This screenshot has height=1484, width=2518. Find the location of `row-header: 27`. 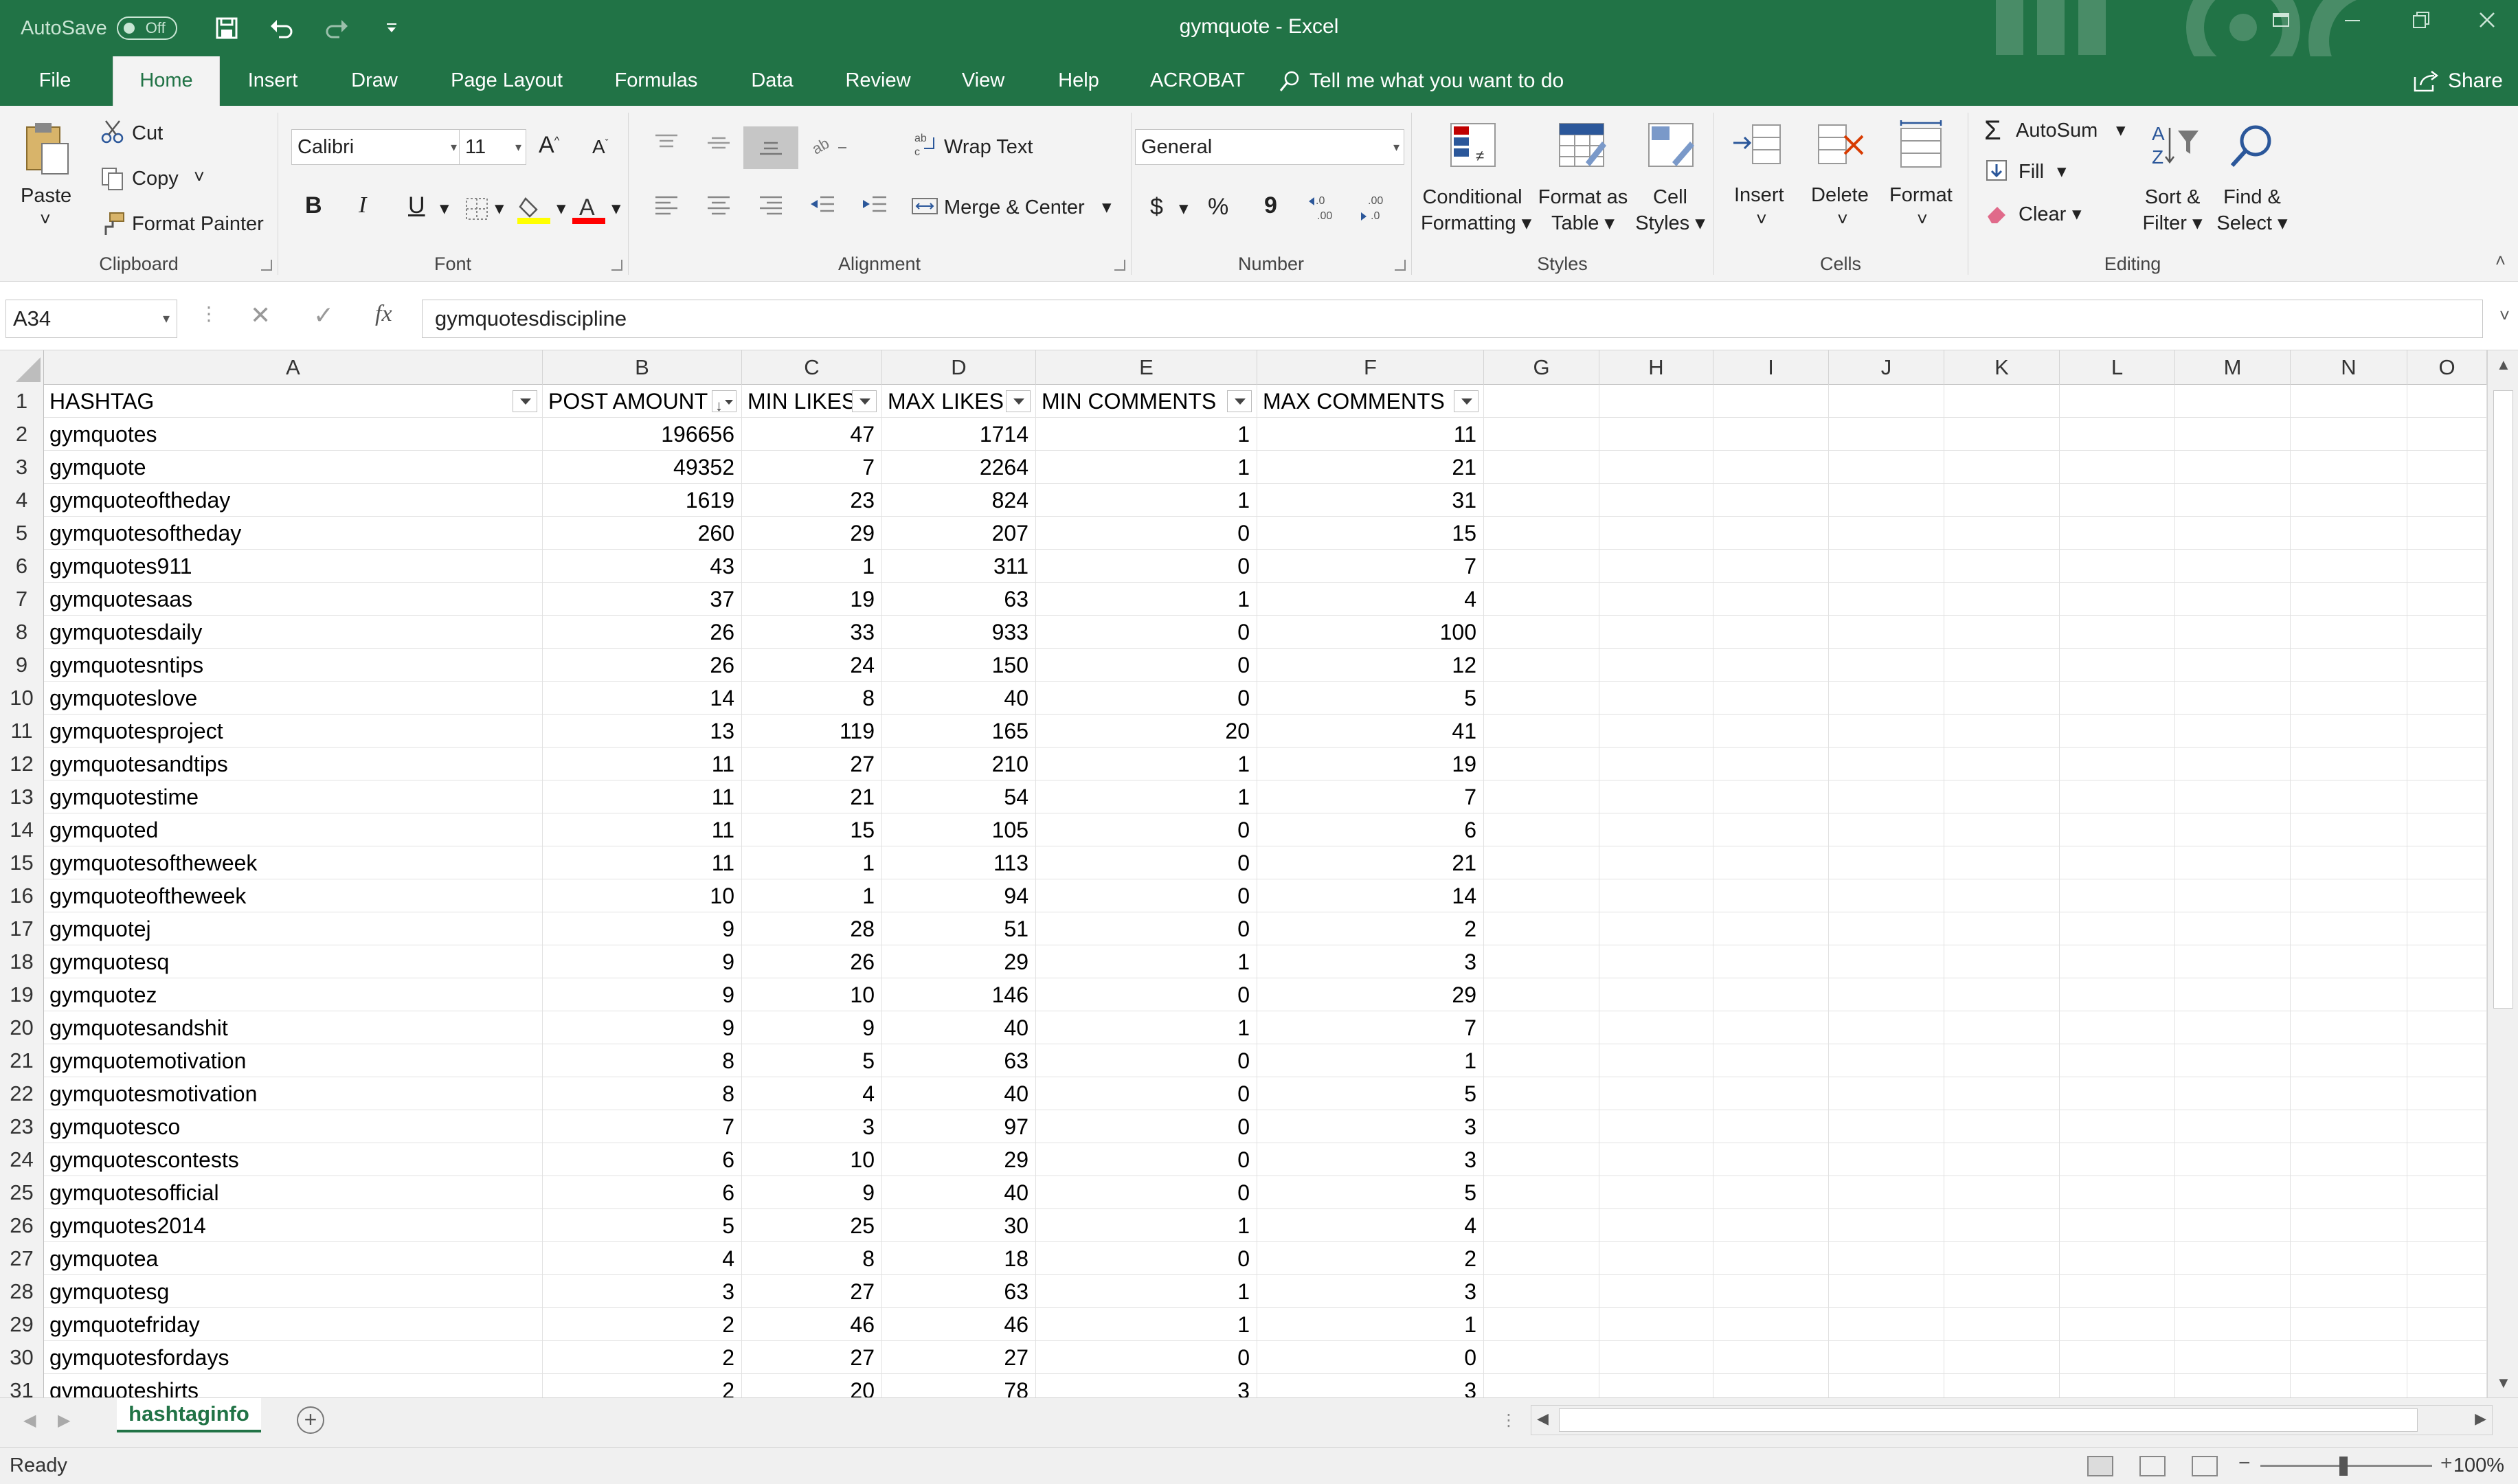

row-header: 27 is located at coordinates (22, 1258).